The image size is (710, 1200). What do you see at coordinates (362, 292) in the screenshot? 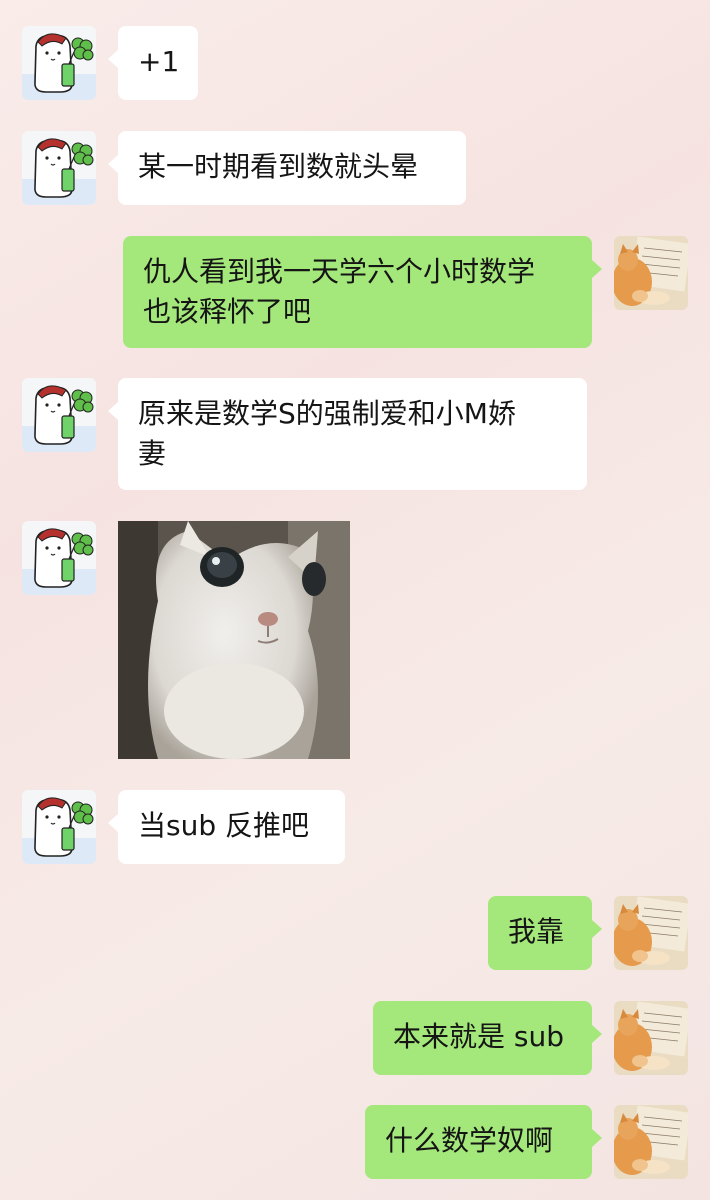
I see `outgoing-message-bubble: 仇人看到我一天学六个小时数学 也该释怀了吧` at bounding box center [362, 292].